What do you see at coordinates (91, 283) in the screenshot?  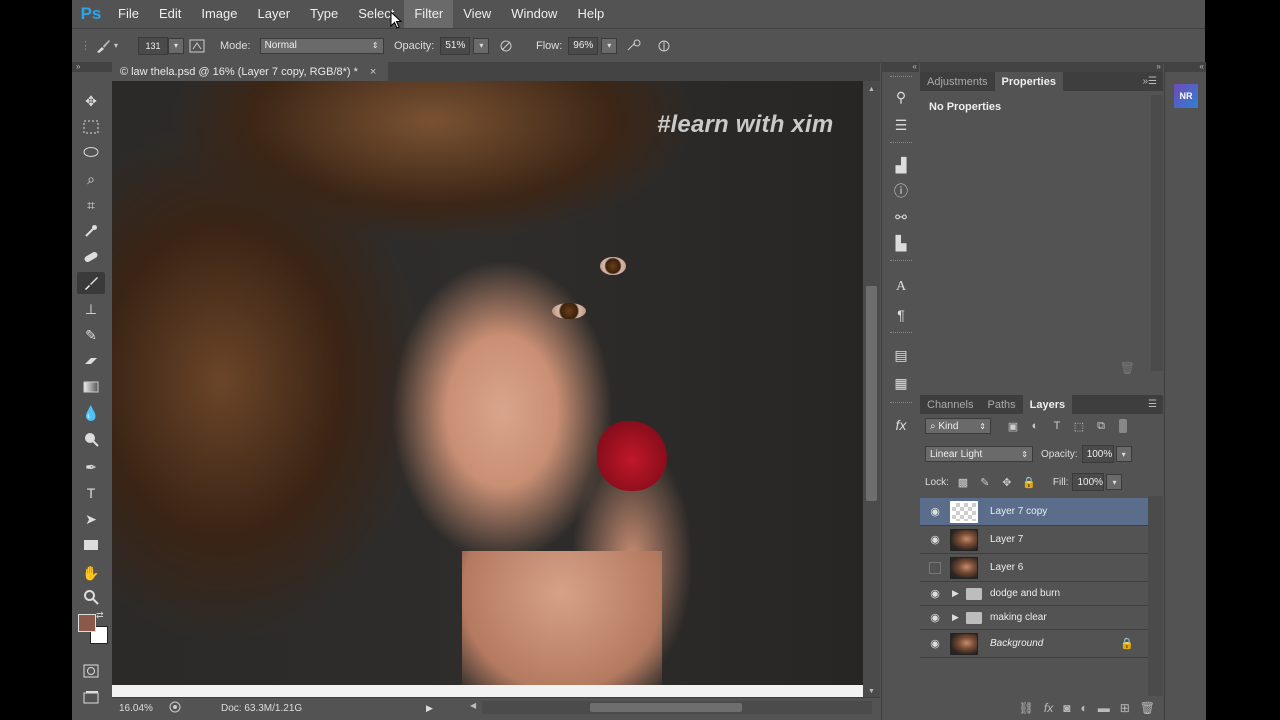 I see `brush-tool-icon` at bounding box center [91, 283].